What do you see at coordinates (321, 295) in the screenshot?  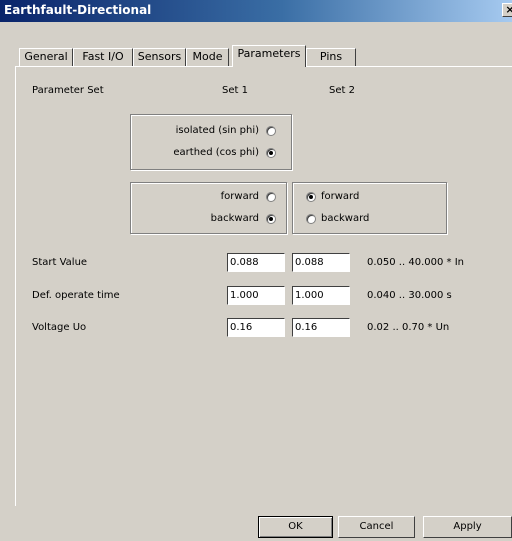 I see `operate-time-set2-input` at bounding box center [321, 295].